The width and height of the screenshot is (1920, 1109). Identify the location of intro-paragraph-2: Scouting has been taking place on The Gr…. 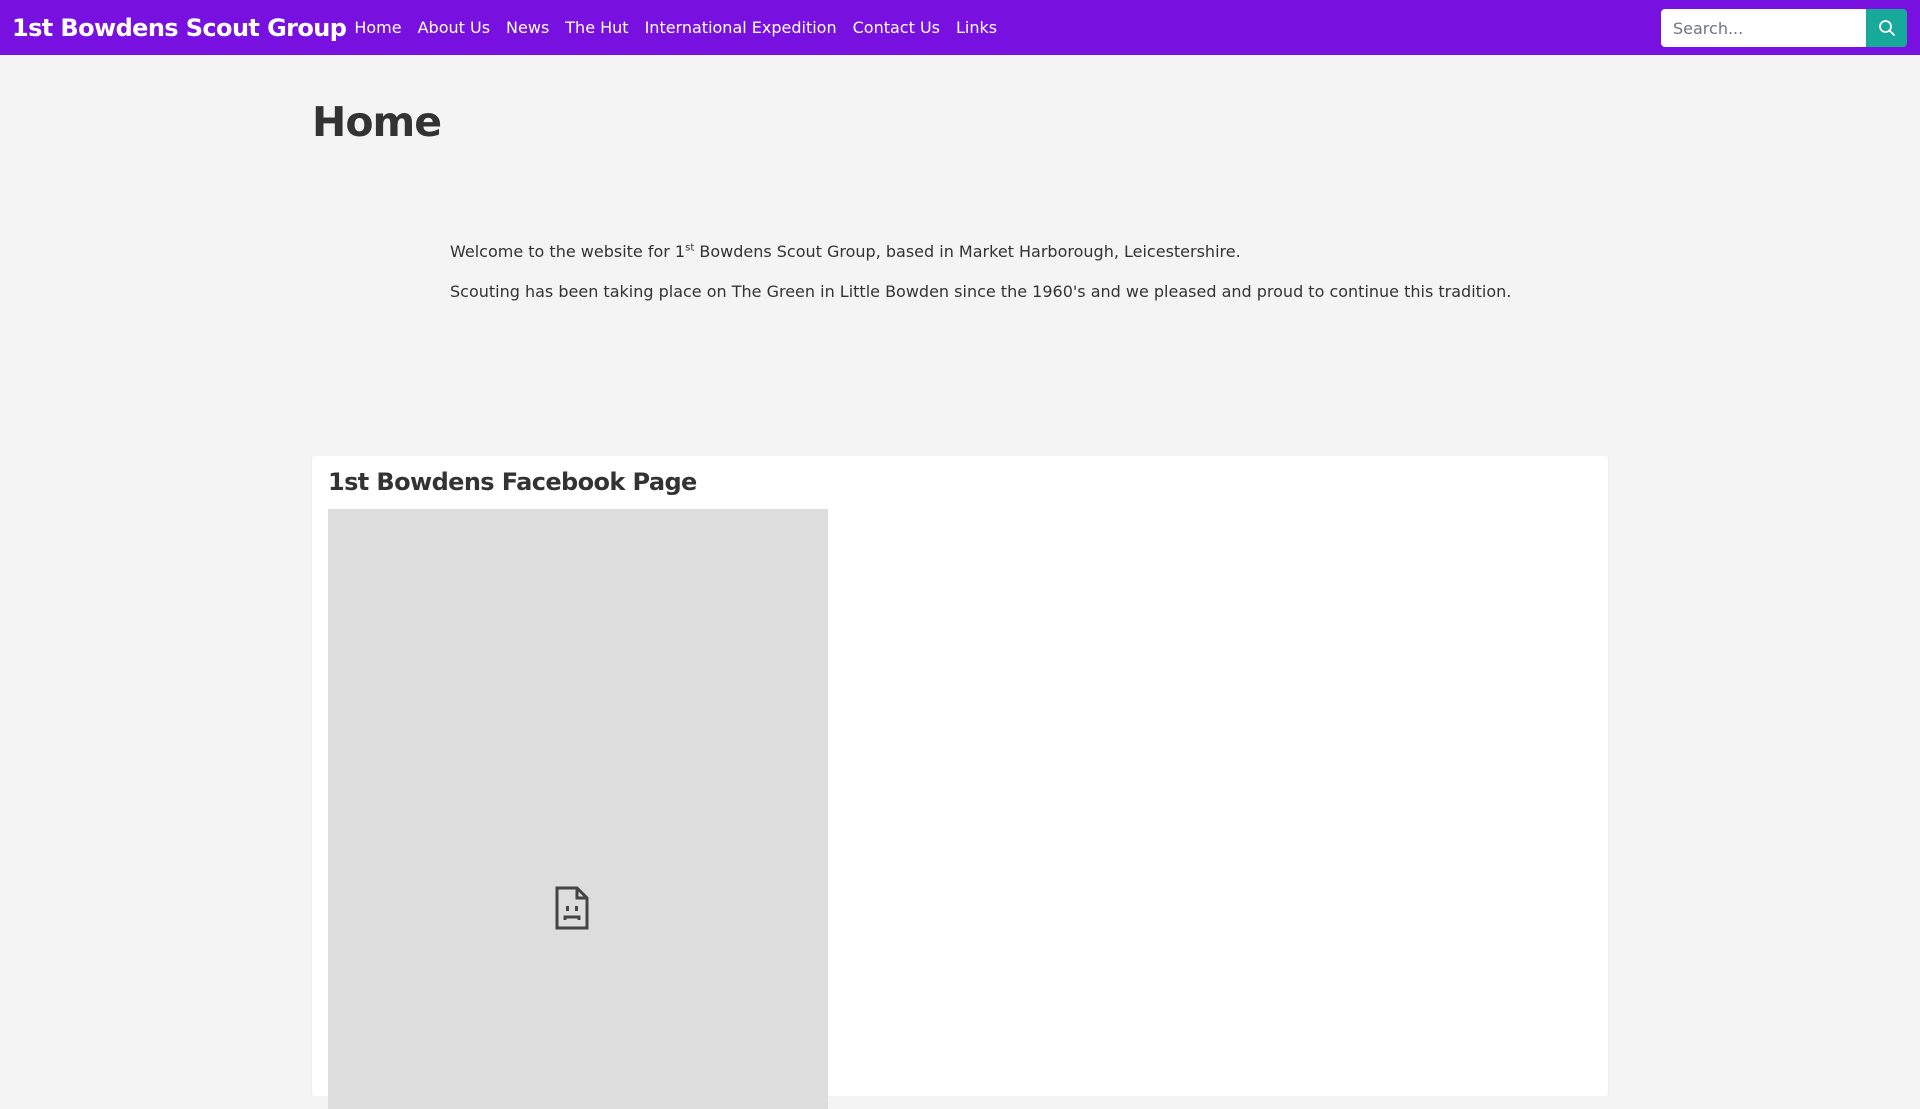
(981, 291).